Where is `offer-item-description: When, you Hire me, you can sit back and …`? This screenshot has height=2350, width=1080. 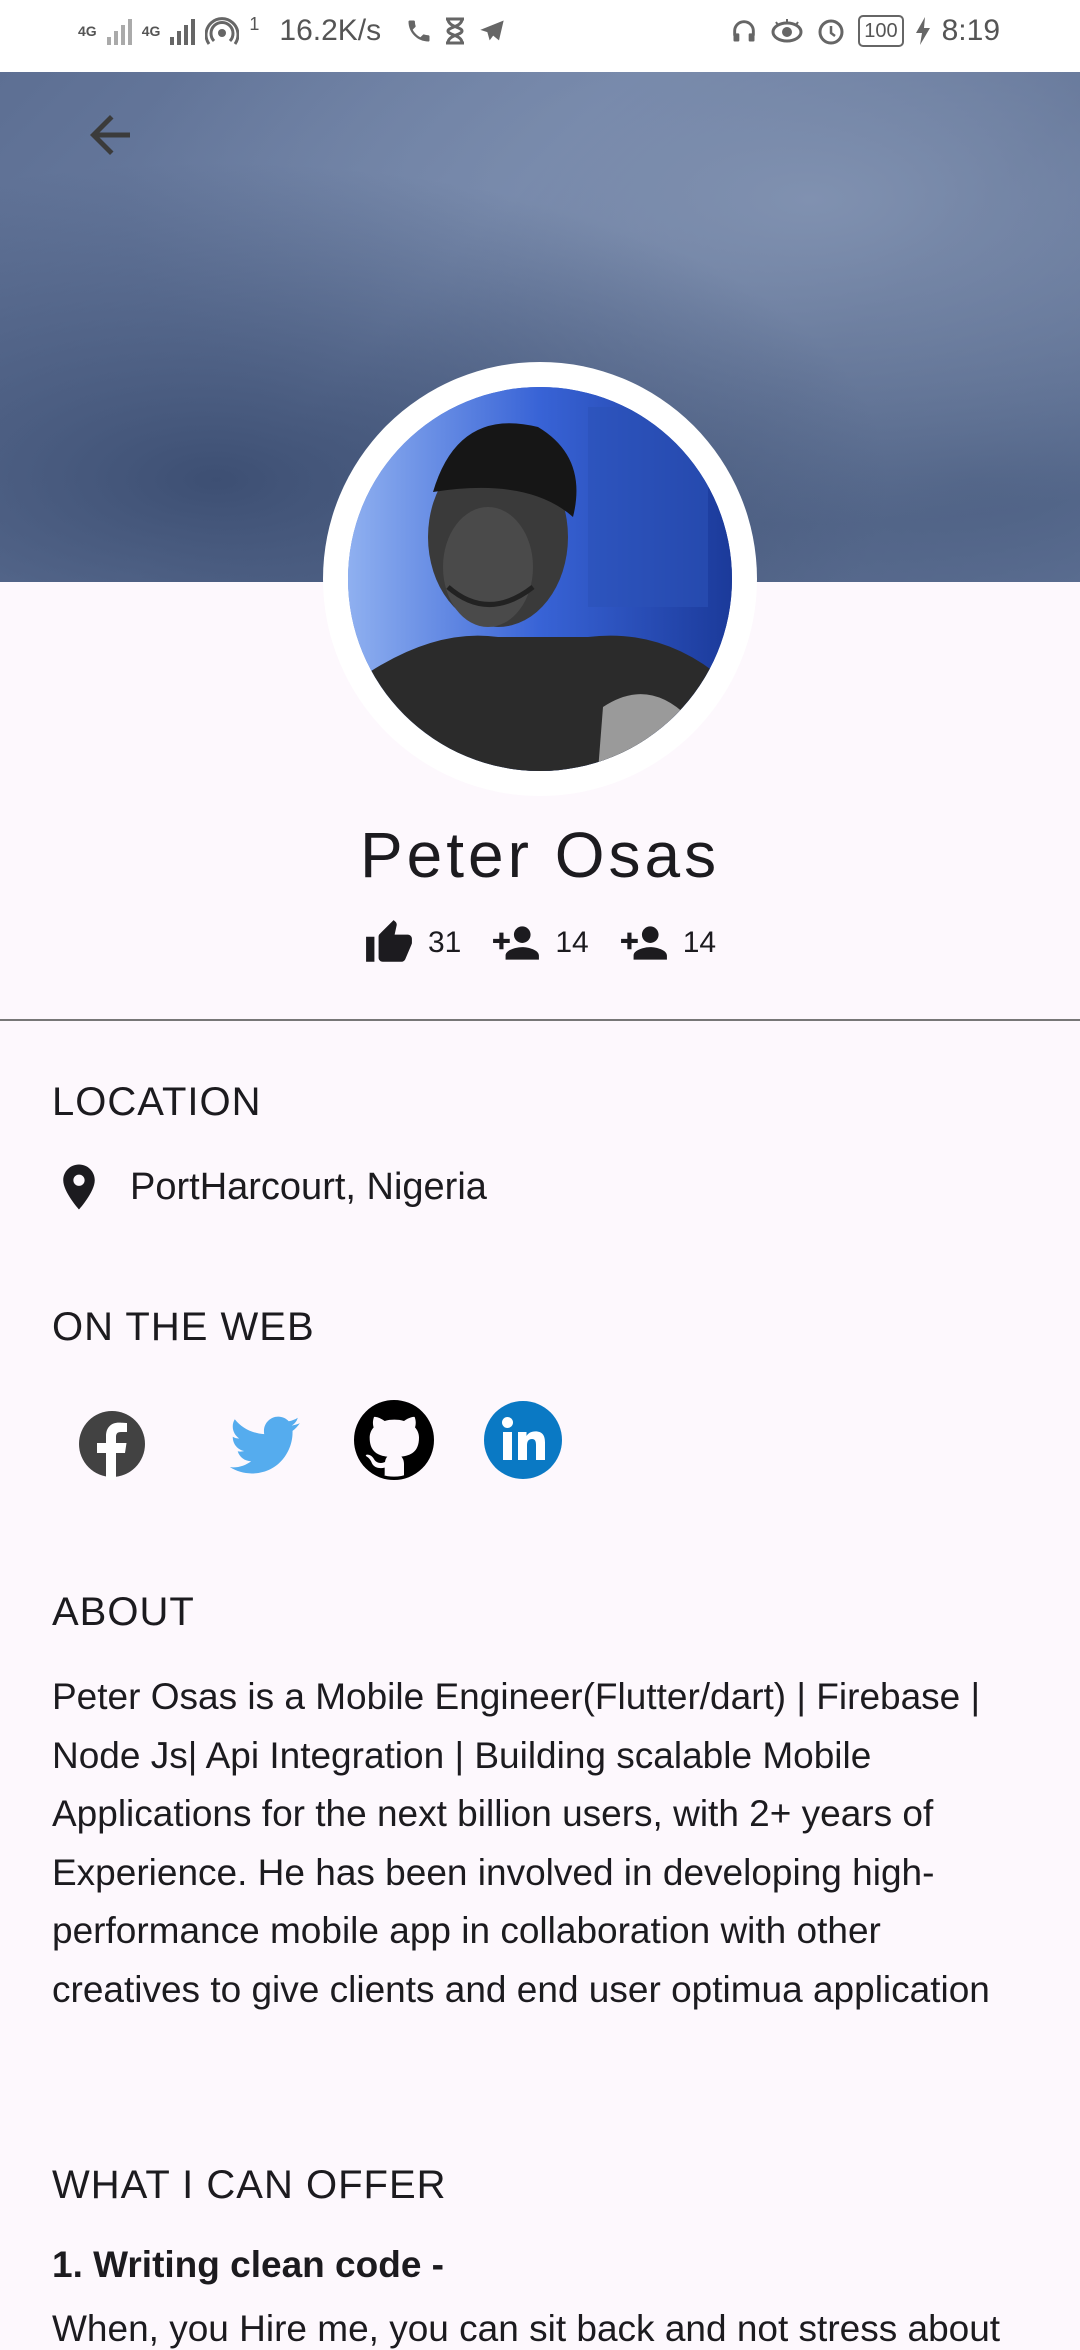
offer-item-description: When, you Hire me, you can sit back and … is located at coordinates (526, 2328).